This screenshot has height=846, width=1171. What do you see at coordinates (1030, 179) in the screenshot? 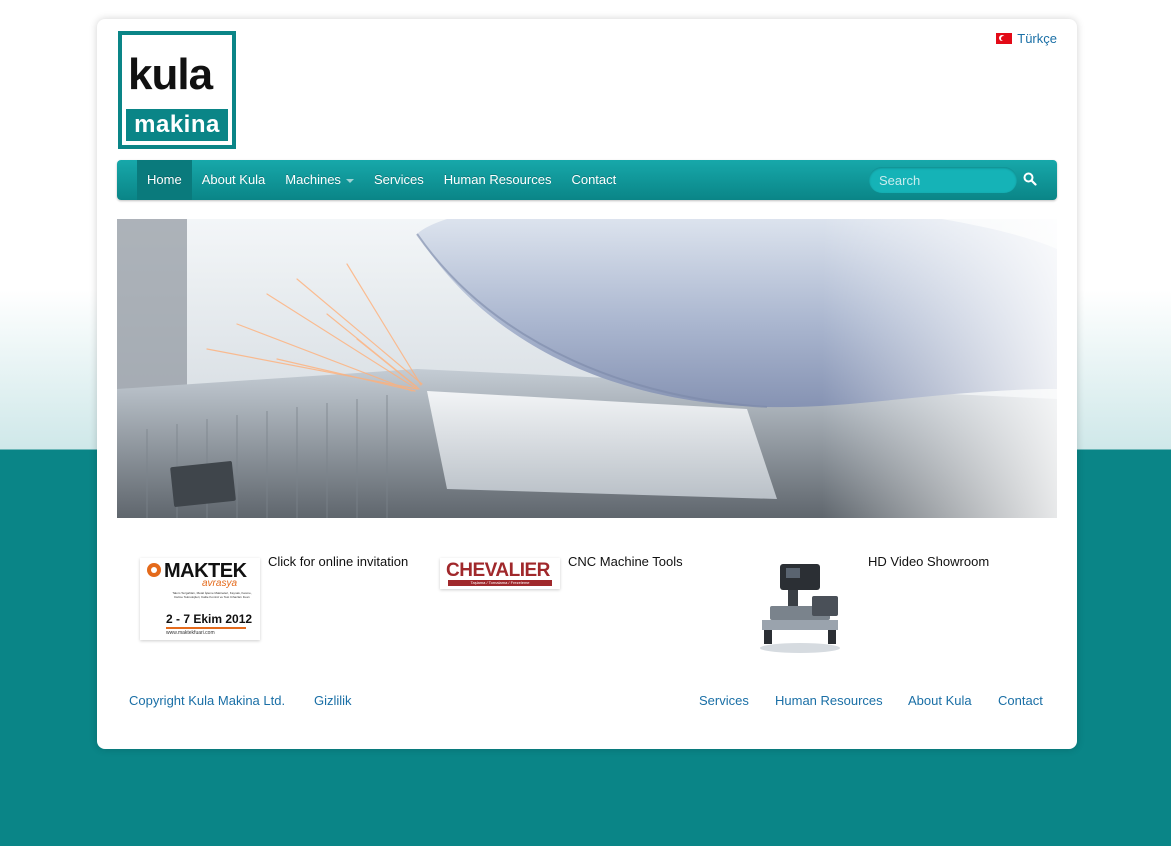
I see `search-icon` at bounding box center [1030, 179].